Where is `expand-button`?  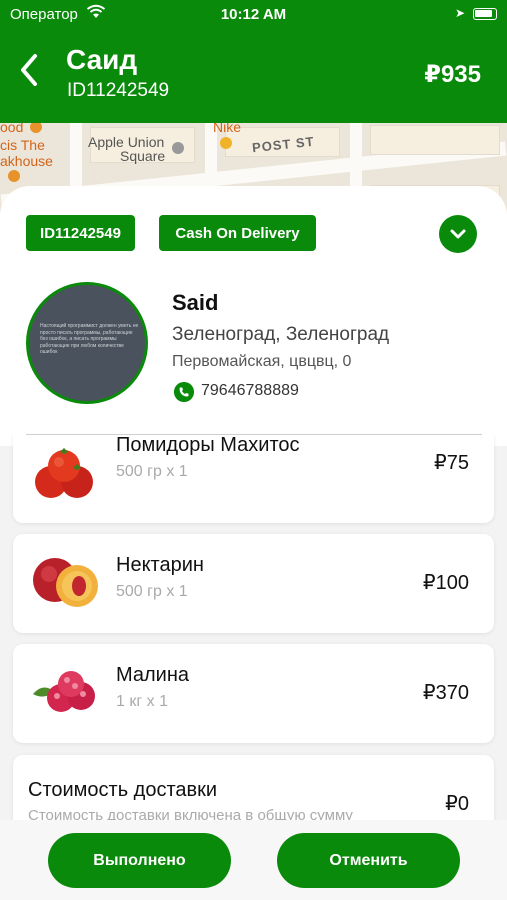
expand-button is located at coordinates (458, 234).